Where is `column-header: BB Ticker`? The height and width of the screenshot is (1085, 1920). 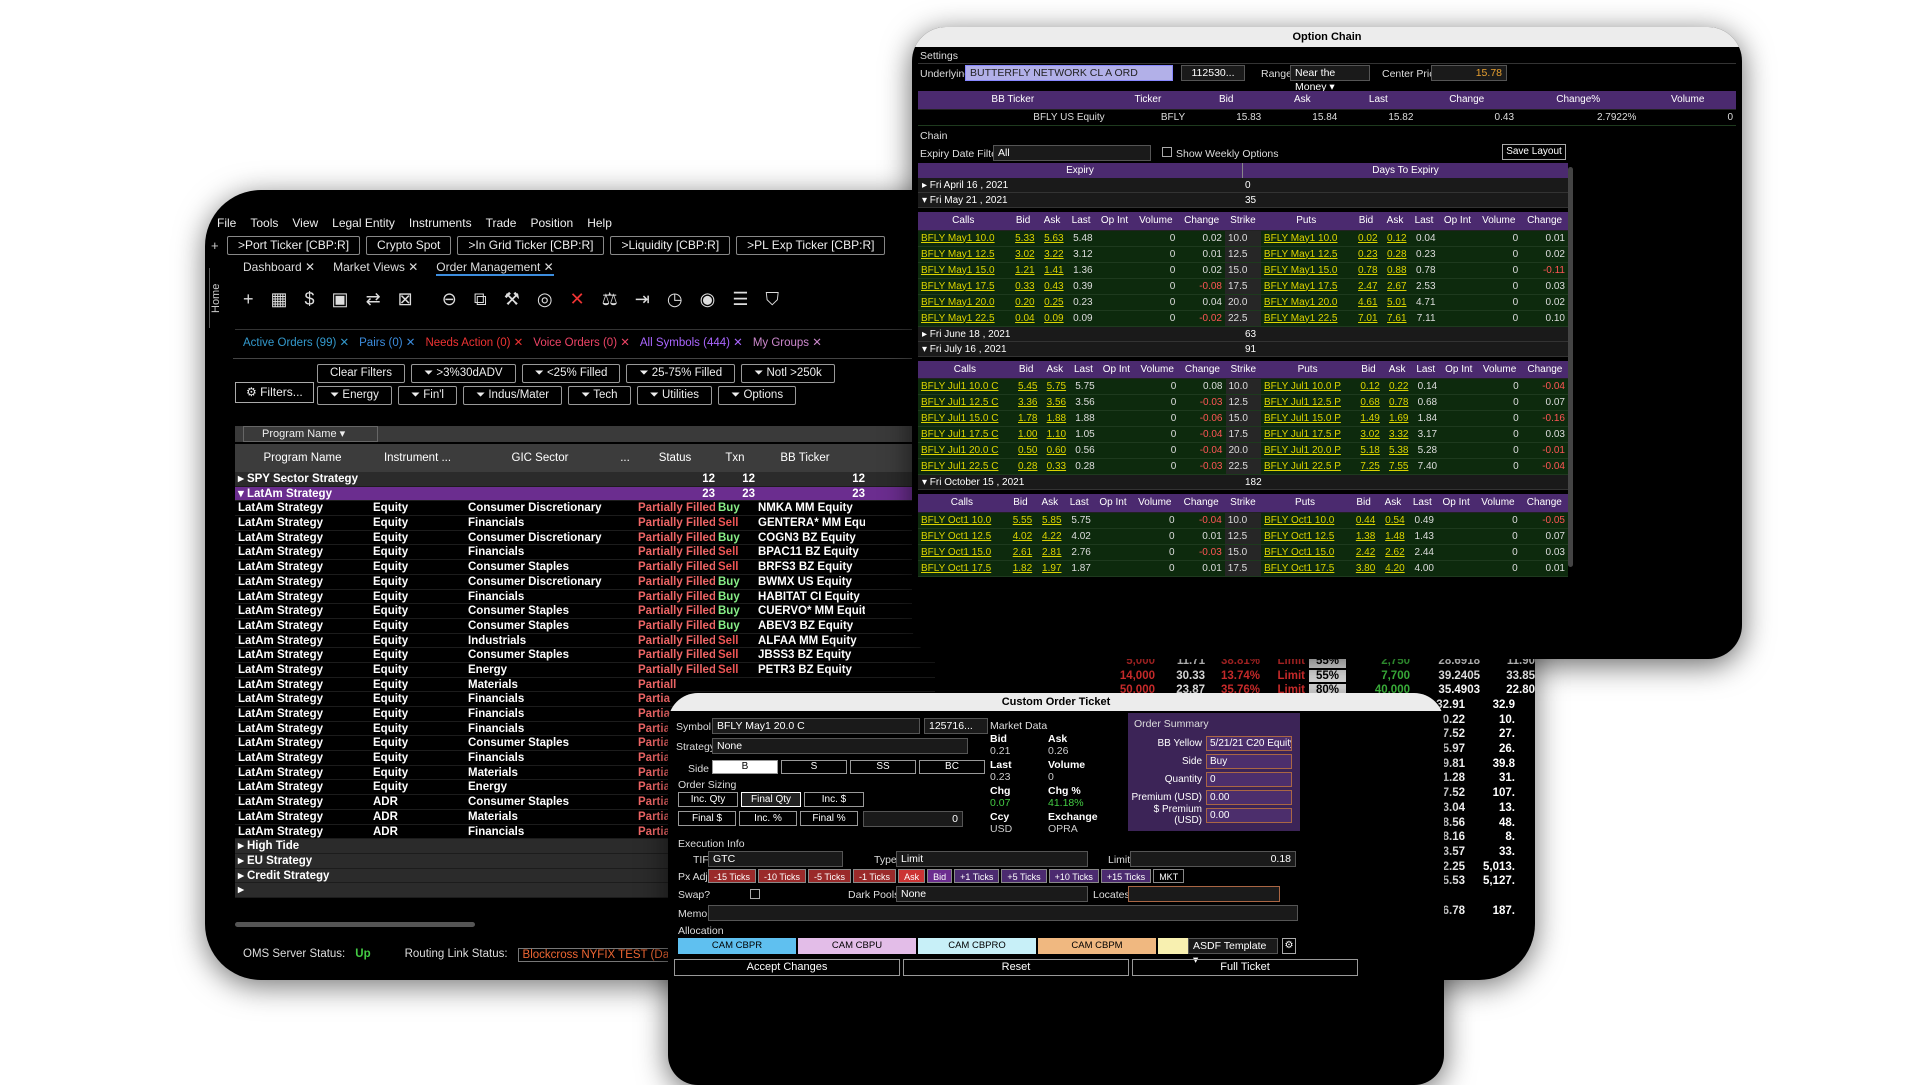 column-header: BB Ticker is located at coordinates (805, 458).